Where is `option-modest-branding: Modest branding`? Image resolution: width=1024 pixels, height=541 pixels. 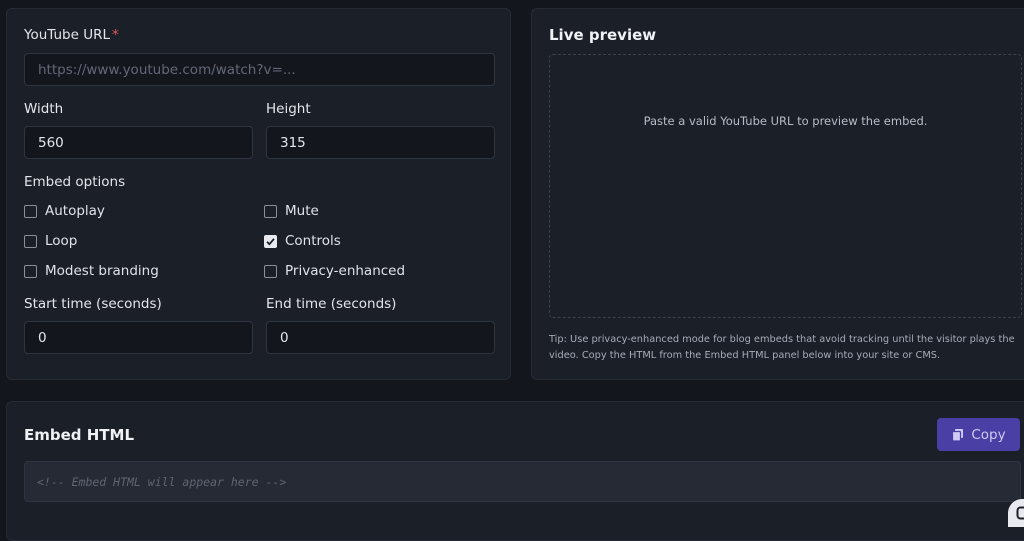 option-modest-branding: Modest branding is located at coordinates (91, 271).